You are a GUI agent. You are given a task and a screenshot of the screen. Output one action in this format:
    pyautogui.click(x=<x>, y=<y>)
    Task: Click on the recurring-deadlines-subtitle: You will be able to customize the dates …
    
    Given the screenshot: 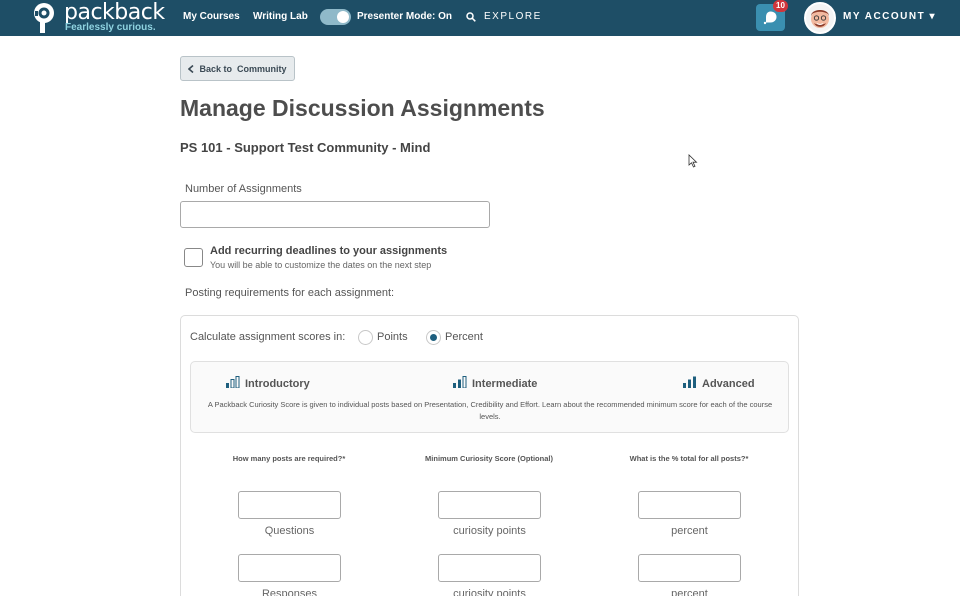 What is the action you would take?
    pyautogui.click(x=321, y=265)
    